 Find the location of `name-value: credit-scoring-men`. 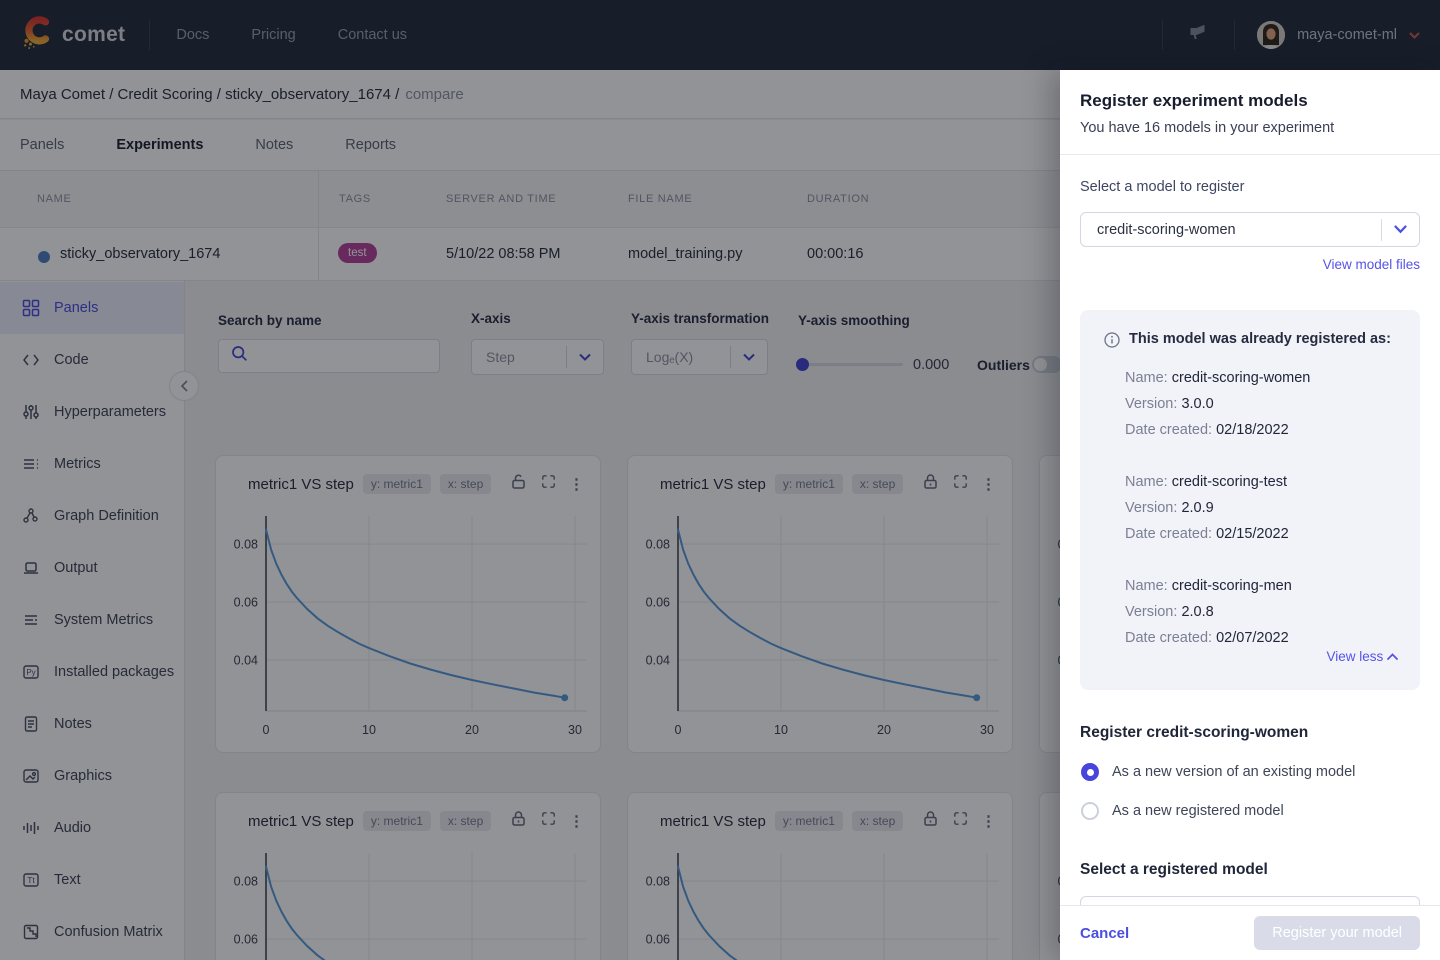

name-value: credit-scoring-men is located at coordinates (1231, 586).